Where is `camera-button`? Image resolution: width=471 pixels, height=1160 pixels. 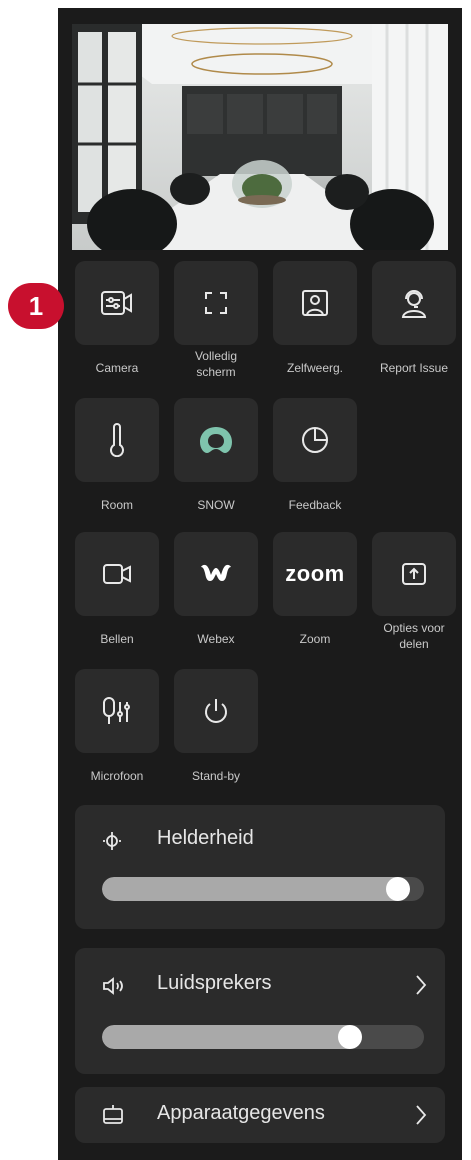 camera-button is located at coordinates (117, 303).